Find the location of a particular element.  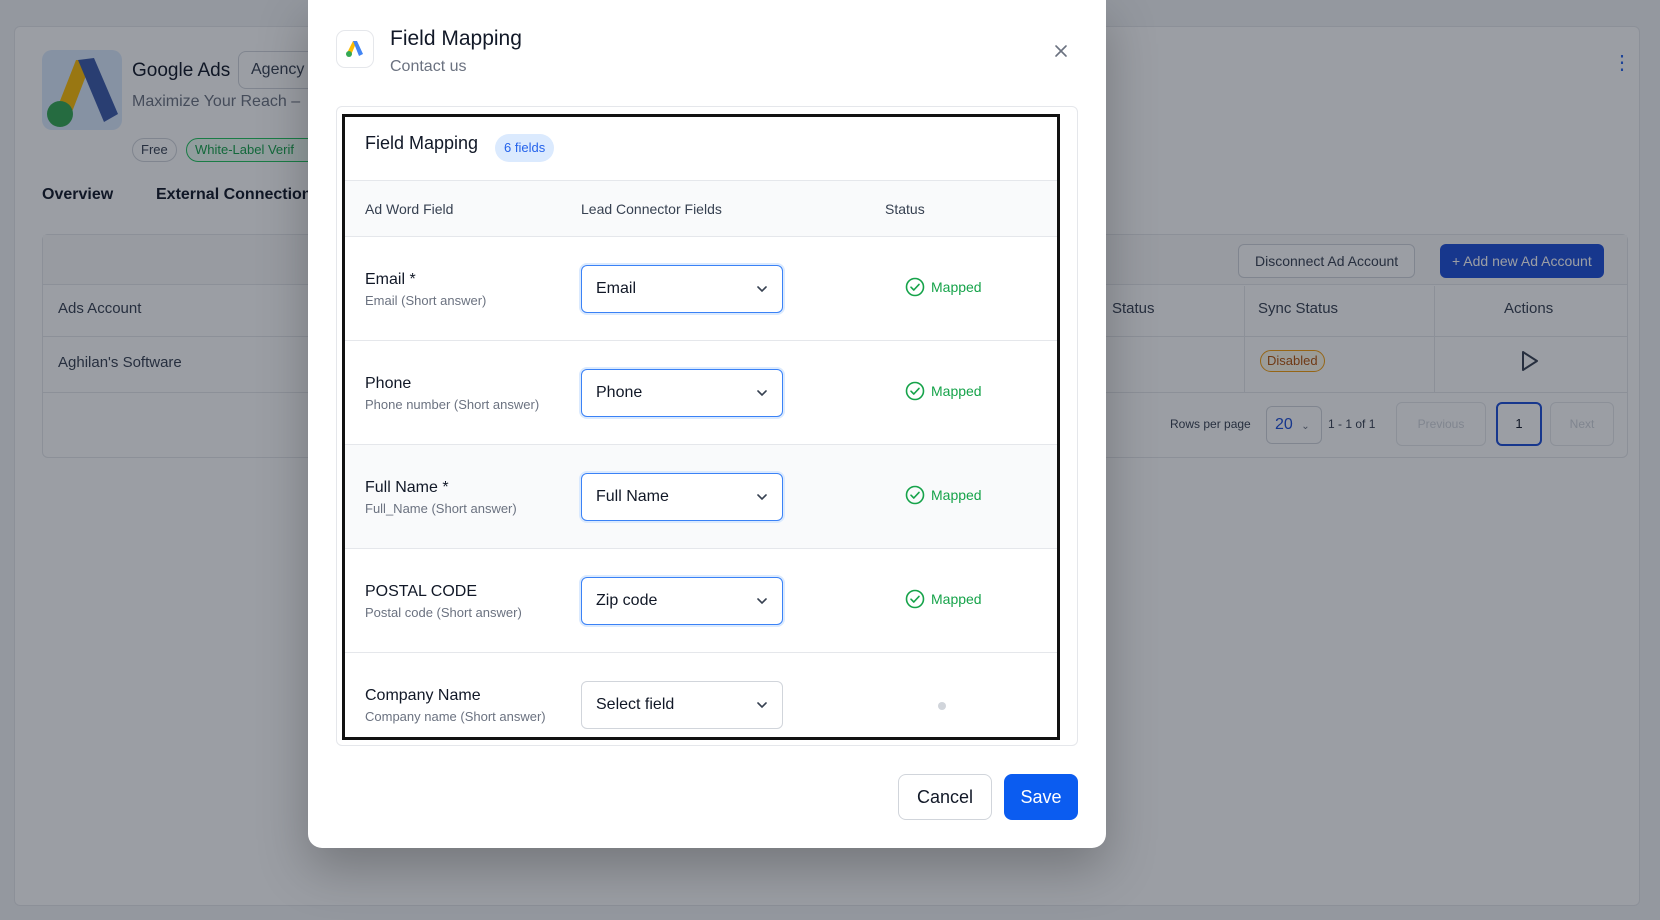

lead-connector-field-select: Full Name is located at coordinates (682, 497).